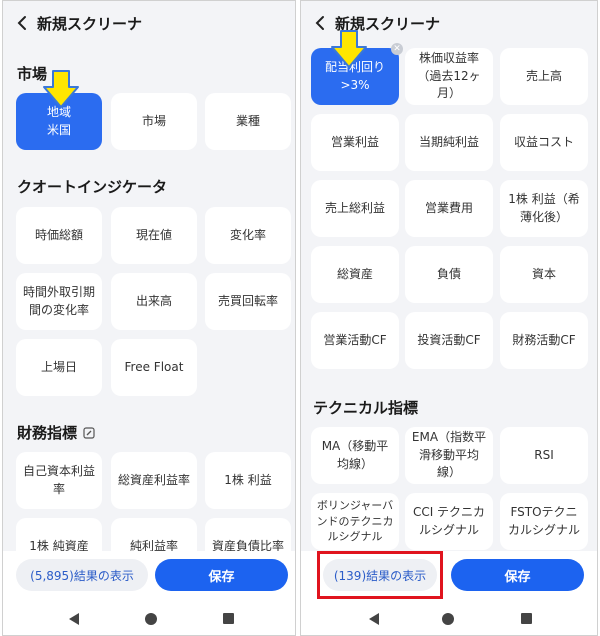 This screenshot has width=600, height=636. I want to click on tile-label: 売買回転率, so click(247, 300).